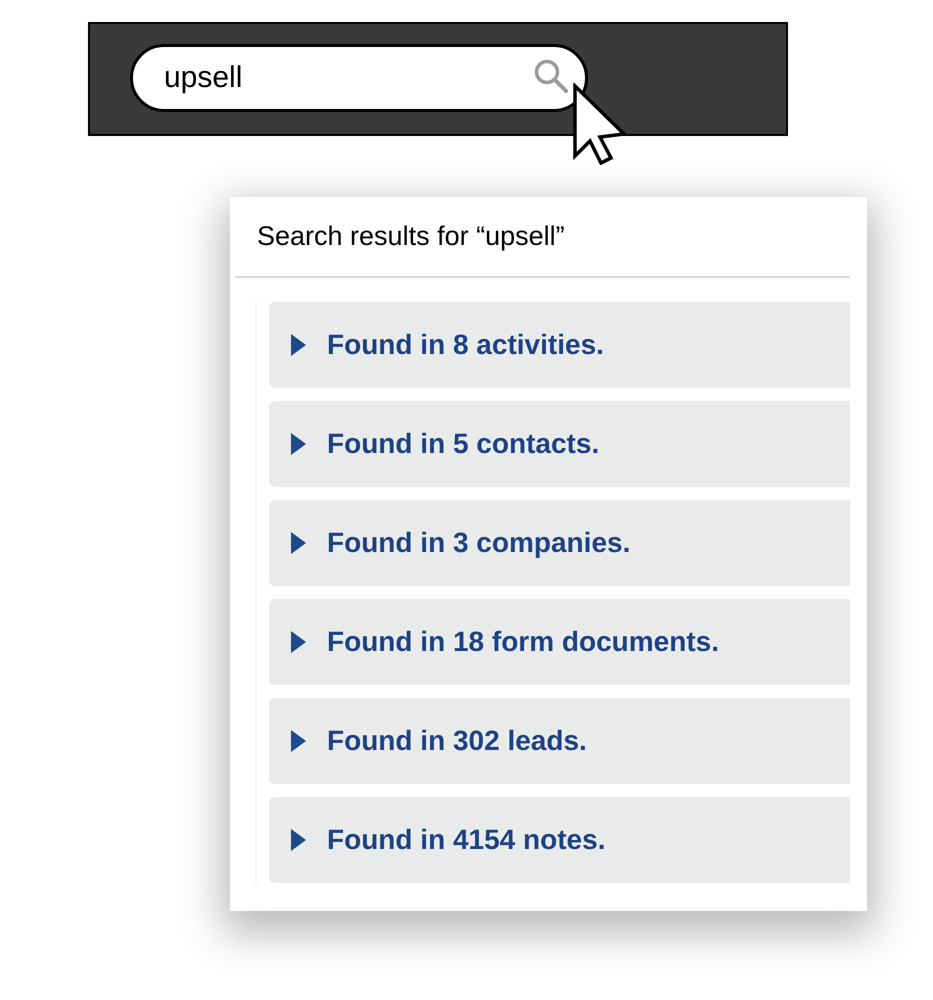 Image resolution: width=933 pixels, height=1000 pixels. I want to click on result-group: Found in 3 companies., so click(559, 543).